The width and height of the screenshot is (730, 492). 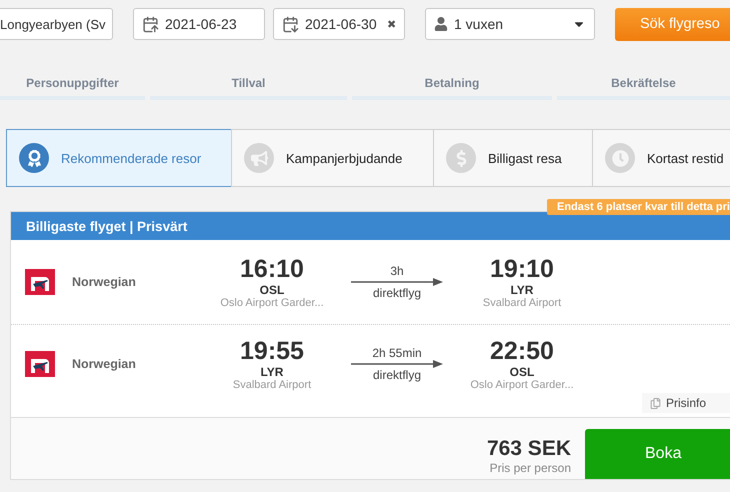 I want to click on sort-tab: Kortast restid, so click(x=661, y=158).